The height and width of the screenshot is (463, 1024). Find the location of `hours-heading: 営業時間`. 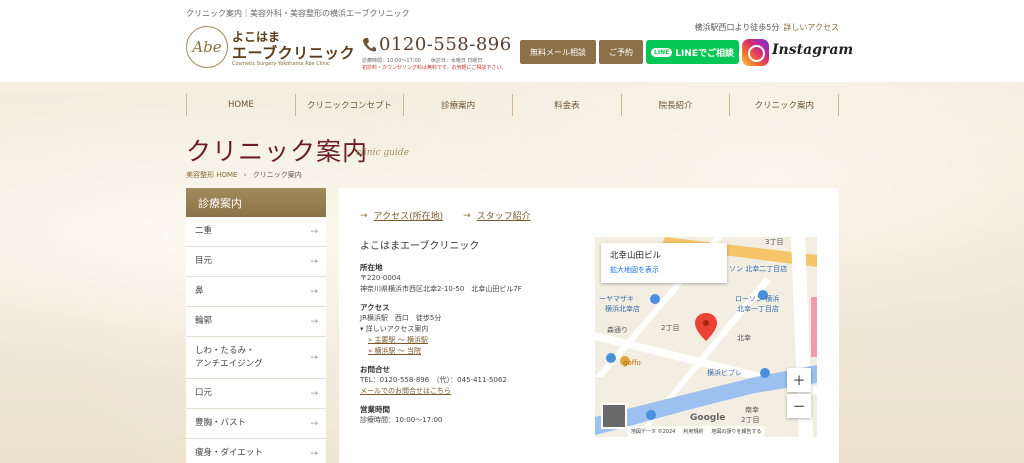

hours-heading: 営業時間 is located at coordinates (375, 409).